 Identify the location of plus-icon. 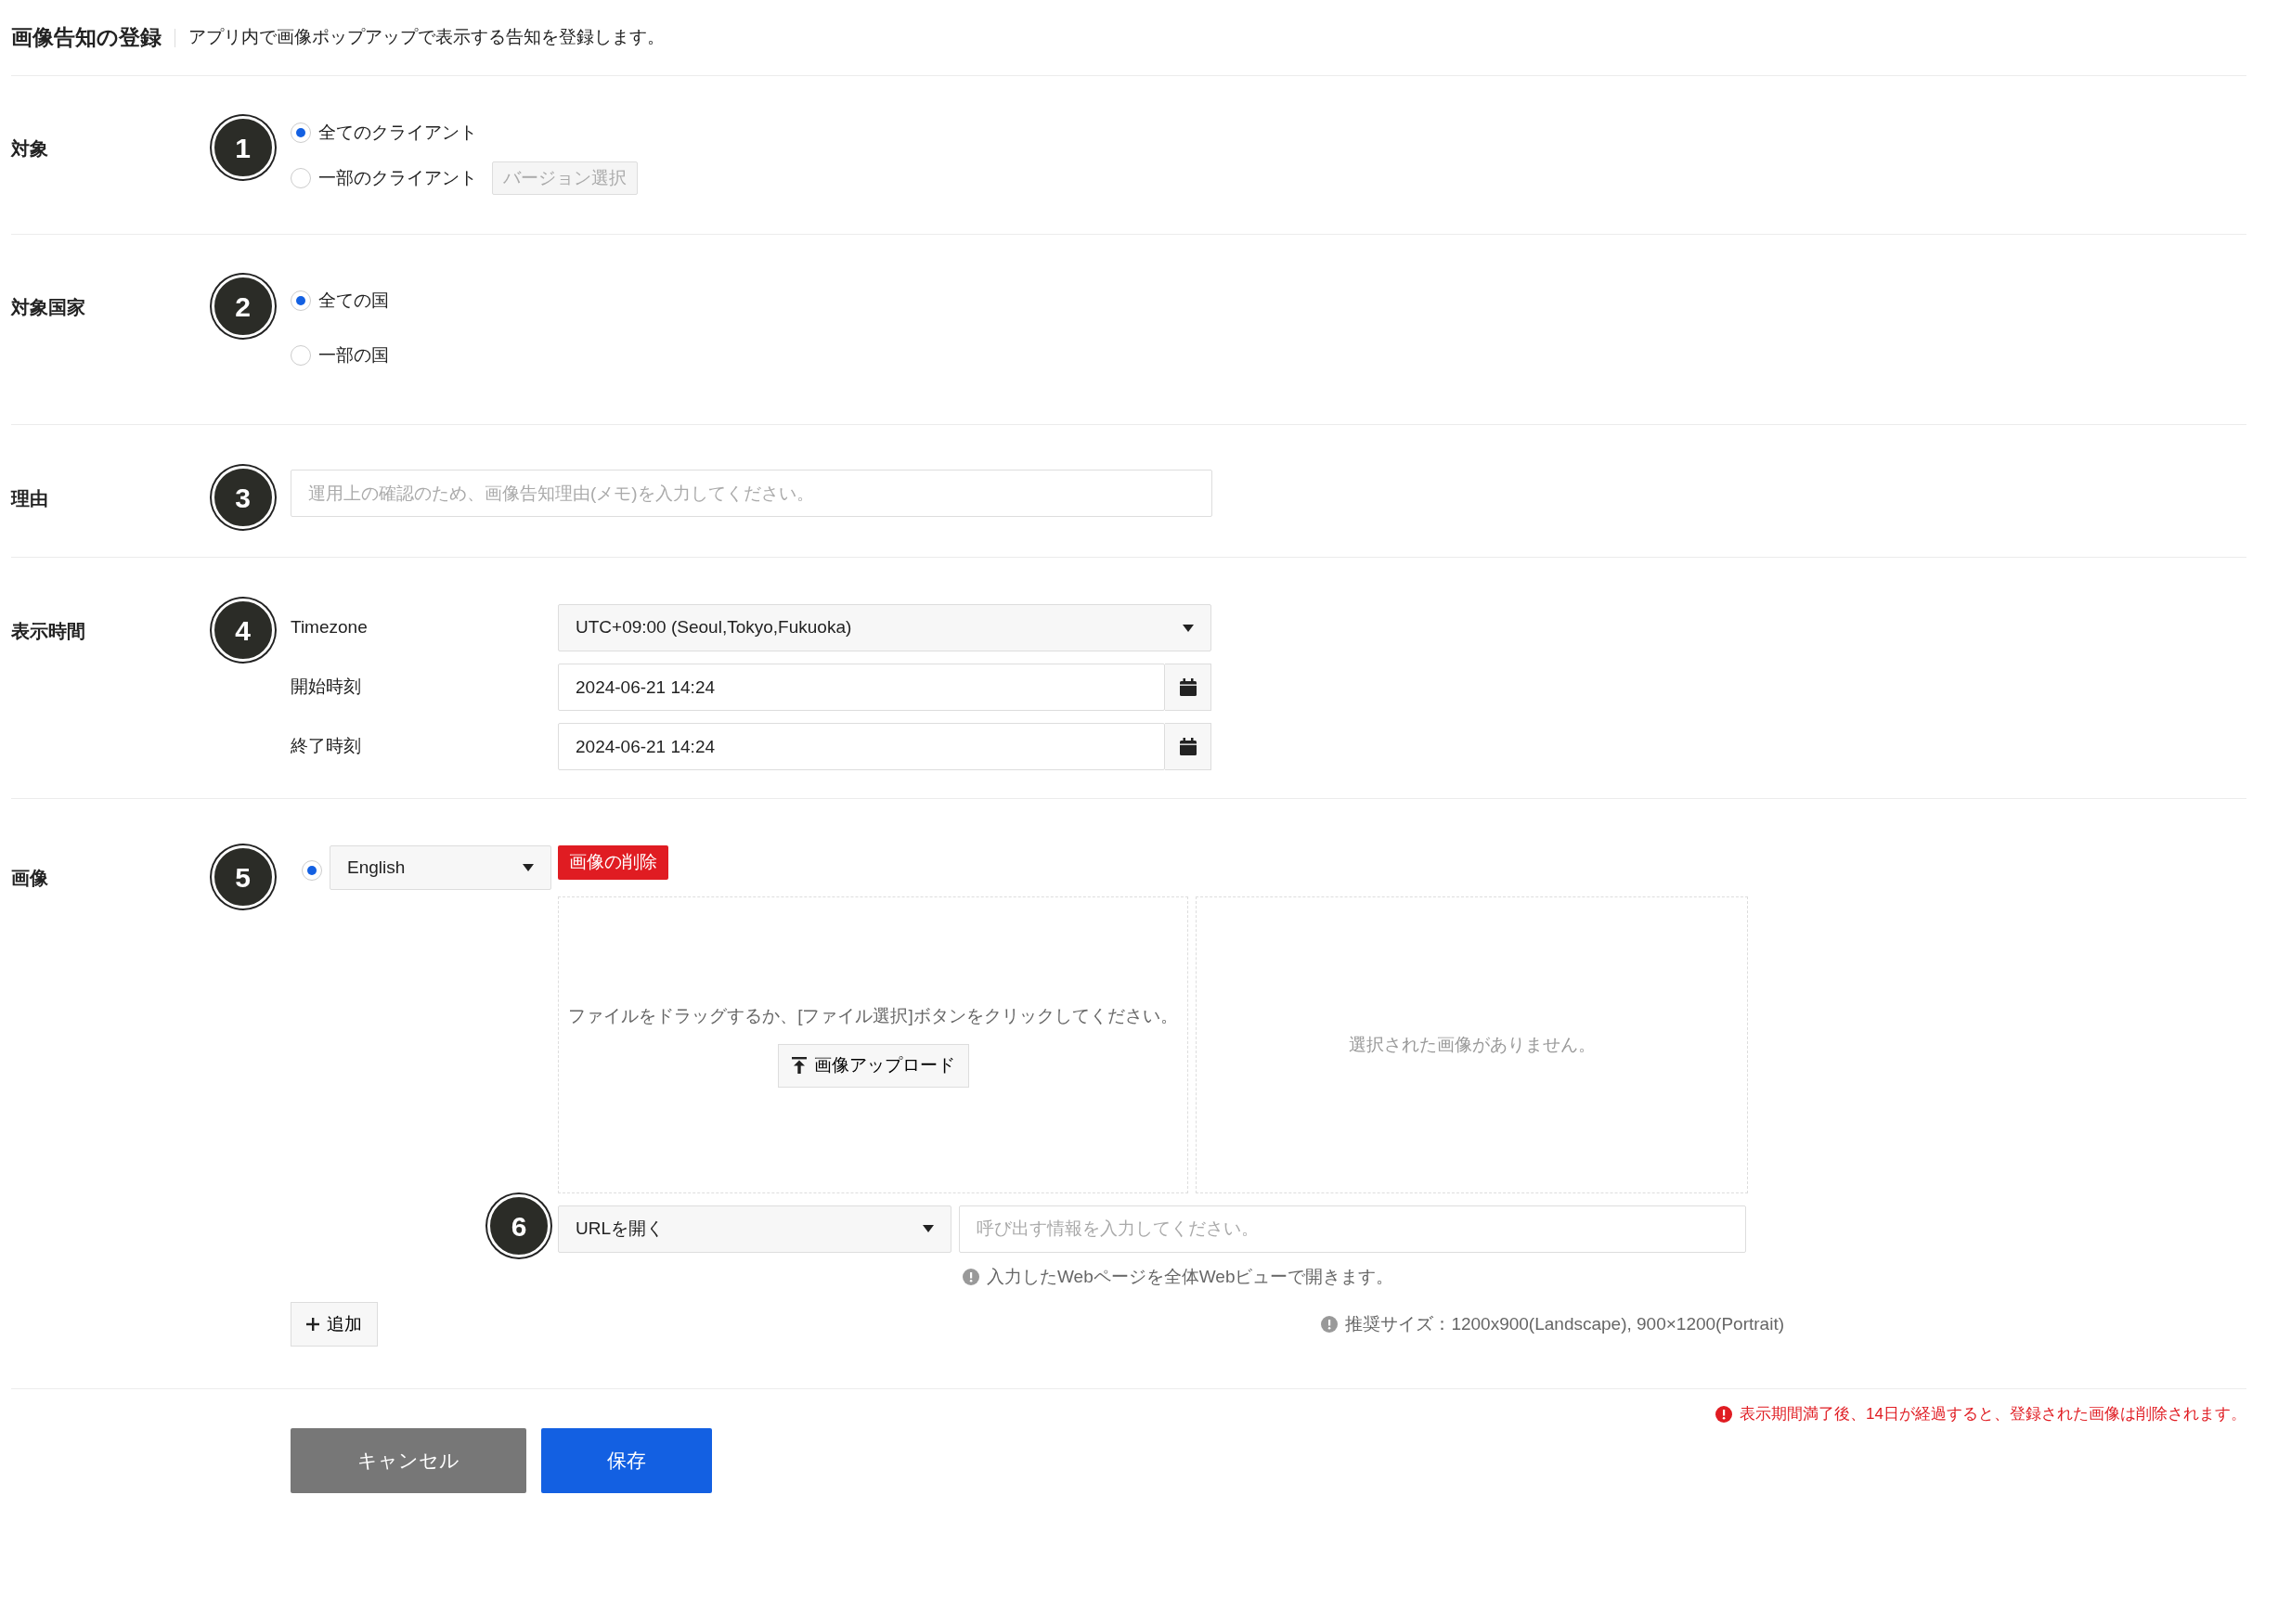
(312, 1324).